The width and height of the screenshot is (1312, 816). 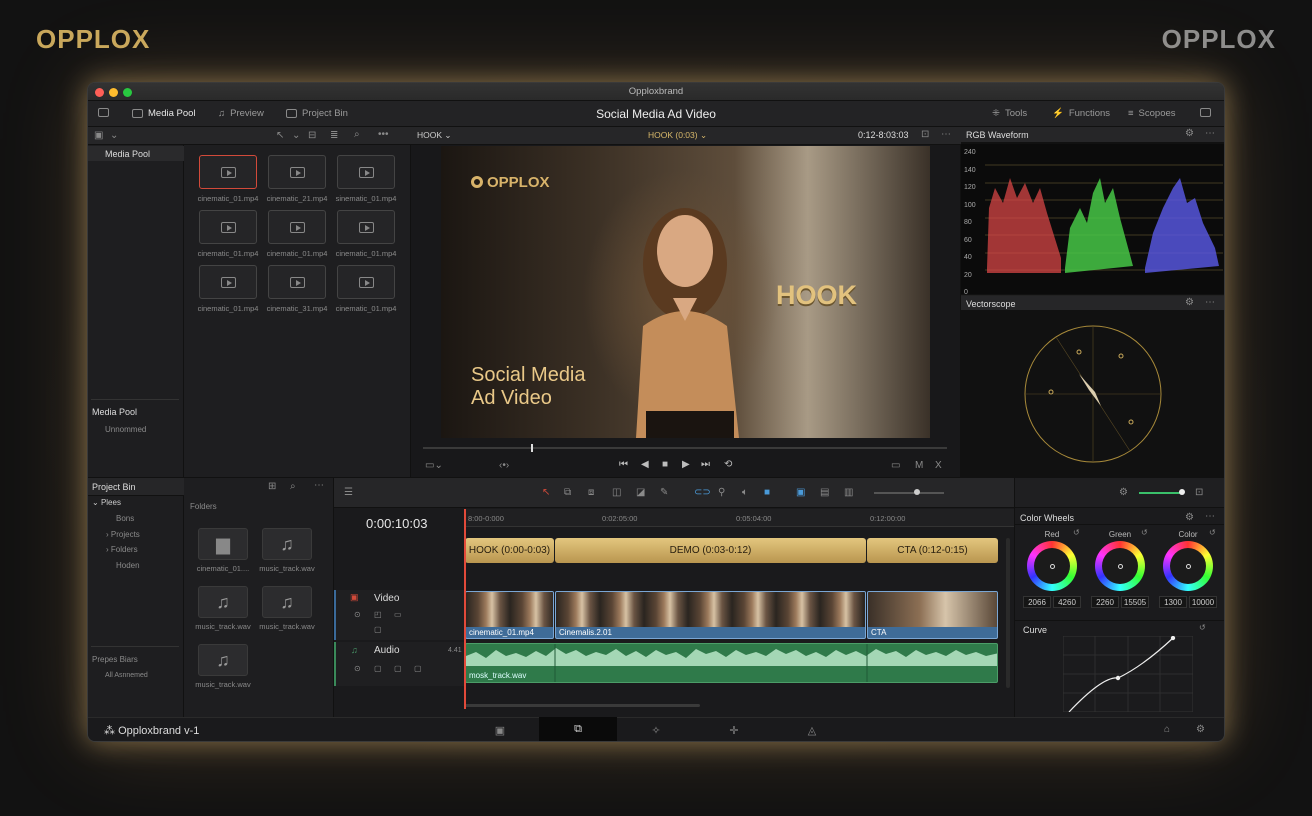 What do you see at coordinates (731, 663) in the screenshot?
I see `audio-clip: mosk_track.wav` at bounding box center [731, 663].